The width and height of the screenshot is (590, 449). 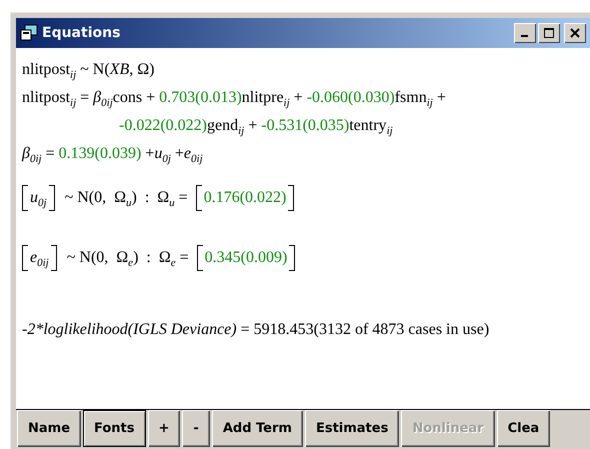 I want to click on toolbar-button: -, so click(x=196, y=428).